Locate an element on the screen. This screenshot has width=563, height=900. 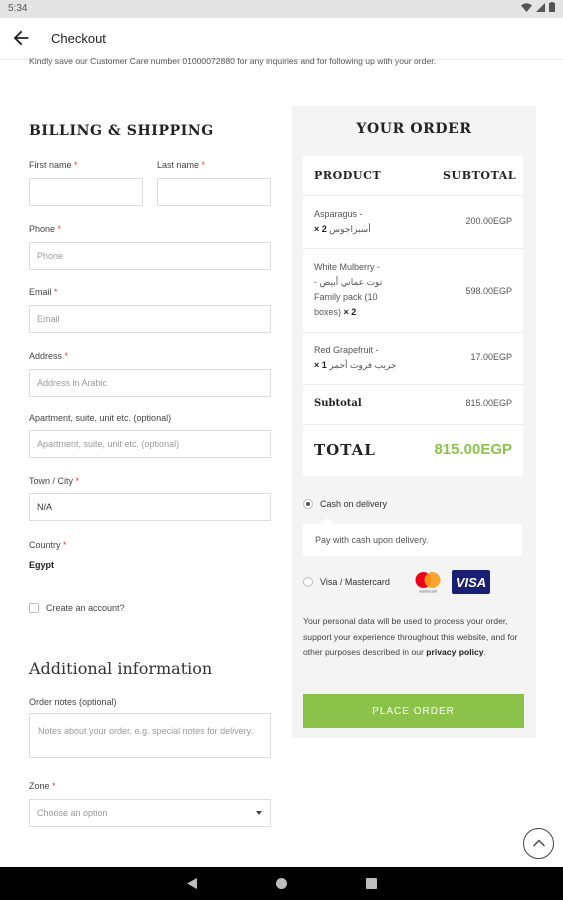
item-price: 598.00EGP is located at coordinates (488, 291).